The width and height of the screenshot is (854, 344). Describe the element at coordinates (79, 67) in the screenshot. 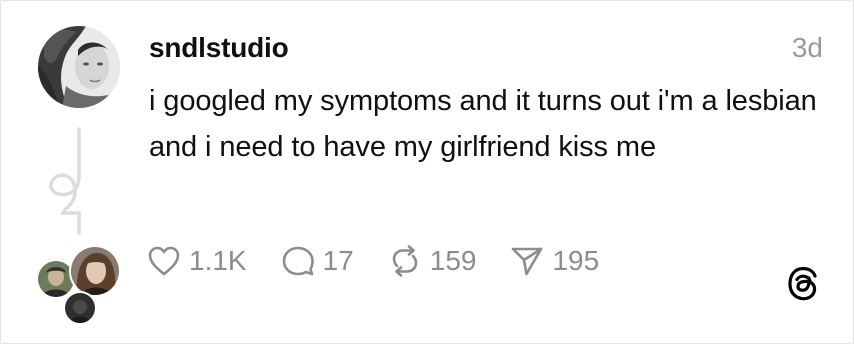

I see `author-avatar` at that location.